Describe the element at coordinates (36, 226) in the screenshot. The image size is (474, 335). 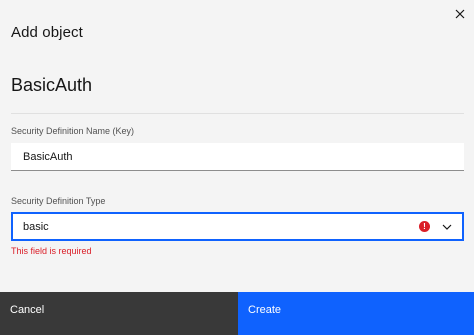
I see `select-value: basic` at that location.